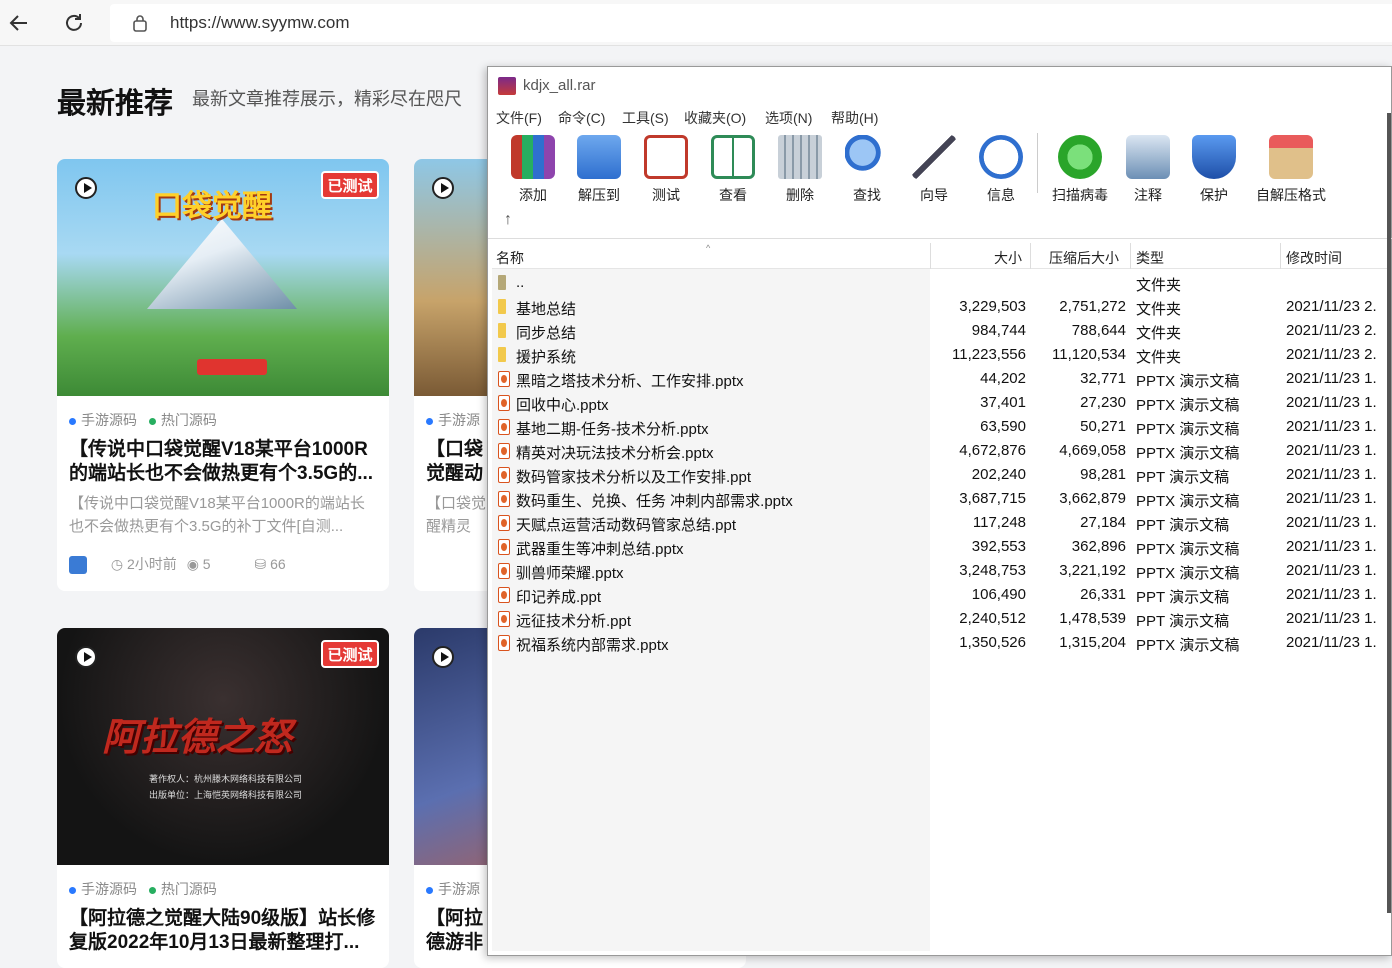  I want to click on reload-icon, so click(74, 23).